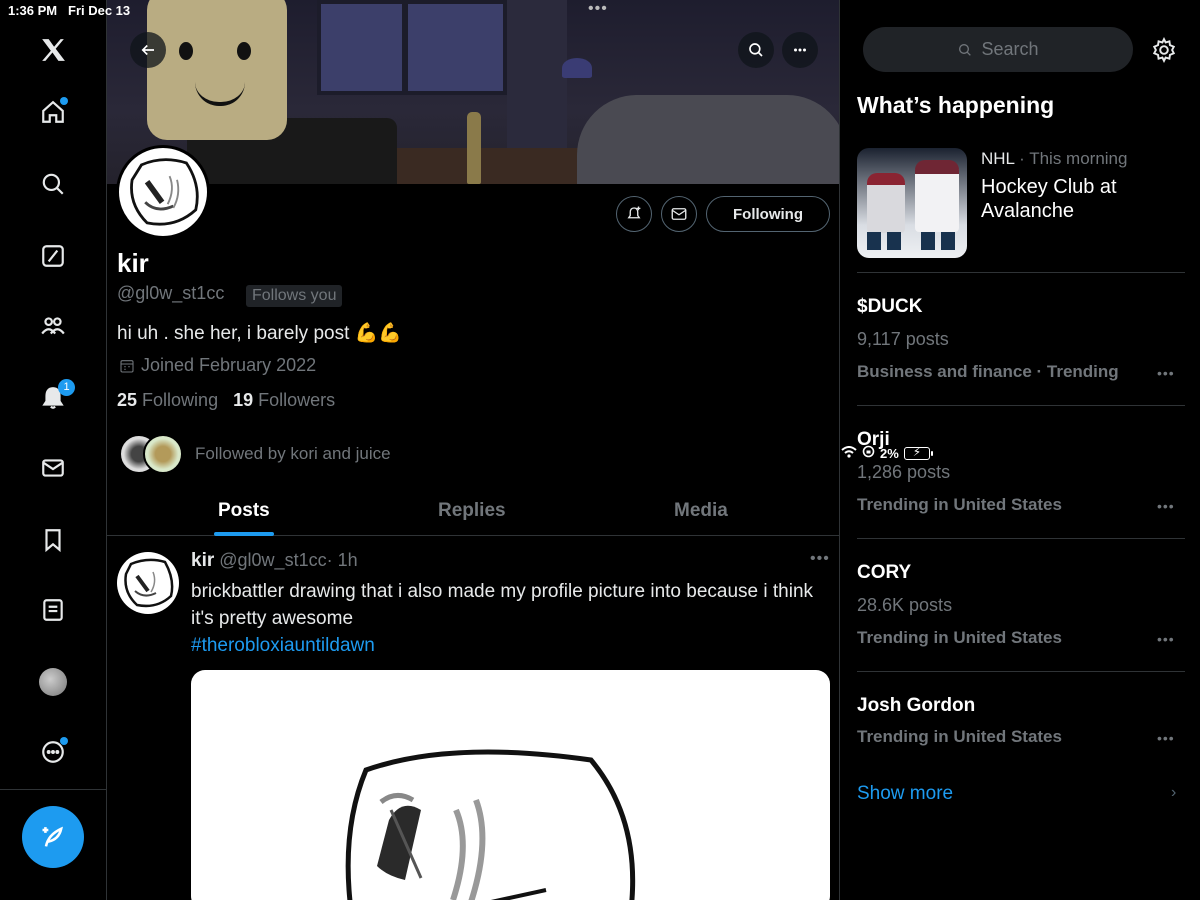 The height and width of the screenshot is (900, 1200). I want to click on search-icon, so click(756, 50).